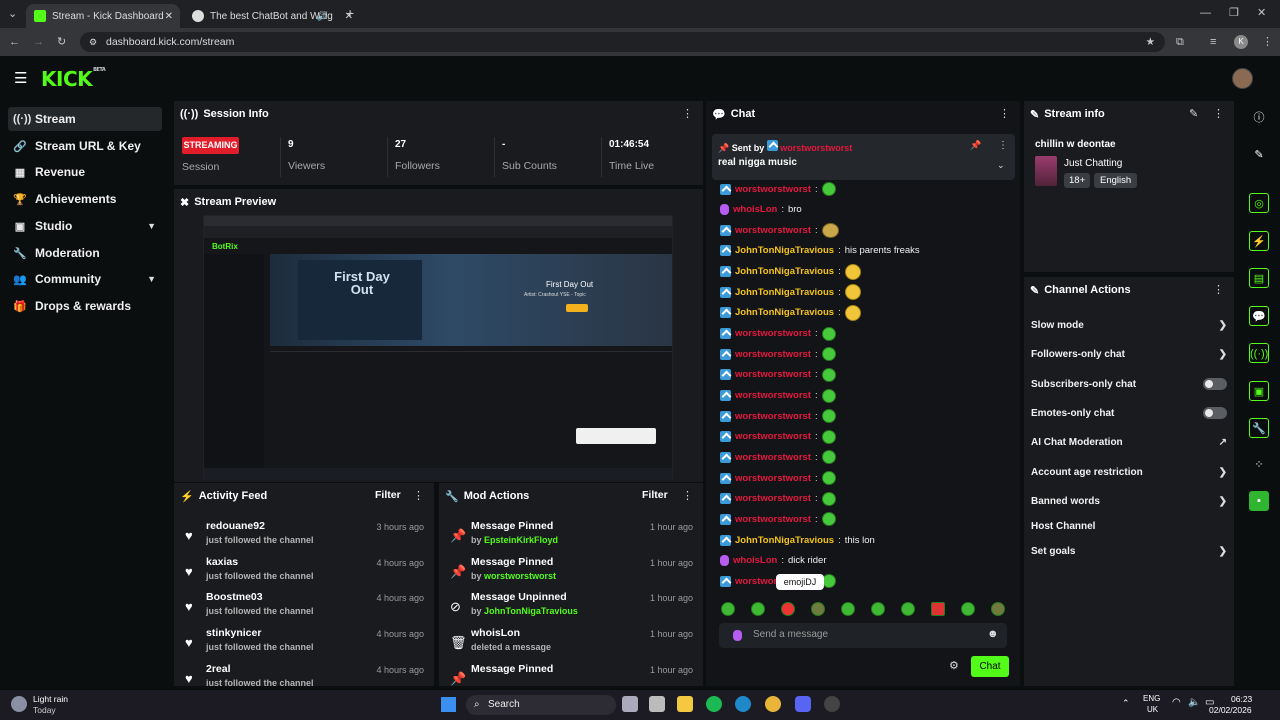 Image resolution: width=1280 pixels, height=720 pixels. What do you see at coordinates (85, 279) in the screenshot?
I see `nav-item-community: 👥 Community ▼` at bounding box center [85, 279].